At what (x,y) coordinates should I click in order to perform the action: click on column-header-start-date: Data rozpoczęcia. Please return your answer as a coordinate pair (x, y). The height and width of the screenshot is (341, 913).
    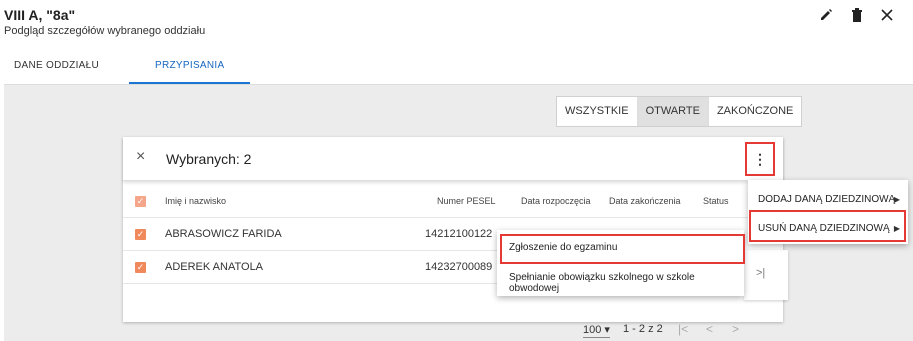
    Looking at the image, I should click on (556, 201).